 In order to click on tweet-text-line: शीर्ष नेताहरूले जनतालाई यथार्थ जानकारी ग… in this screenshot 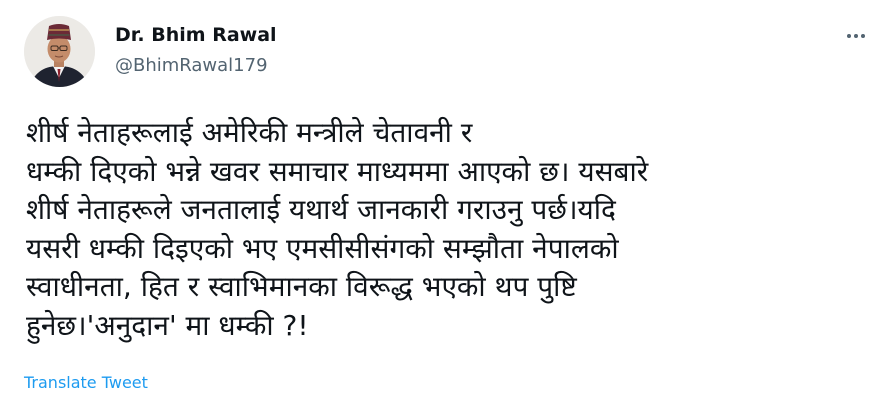, I will do `click(321, 209)`.